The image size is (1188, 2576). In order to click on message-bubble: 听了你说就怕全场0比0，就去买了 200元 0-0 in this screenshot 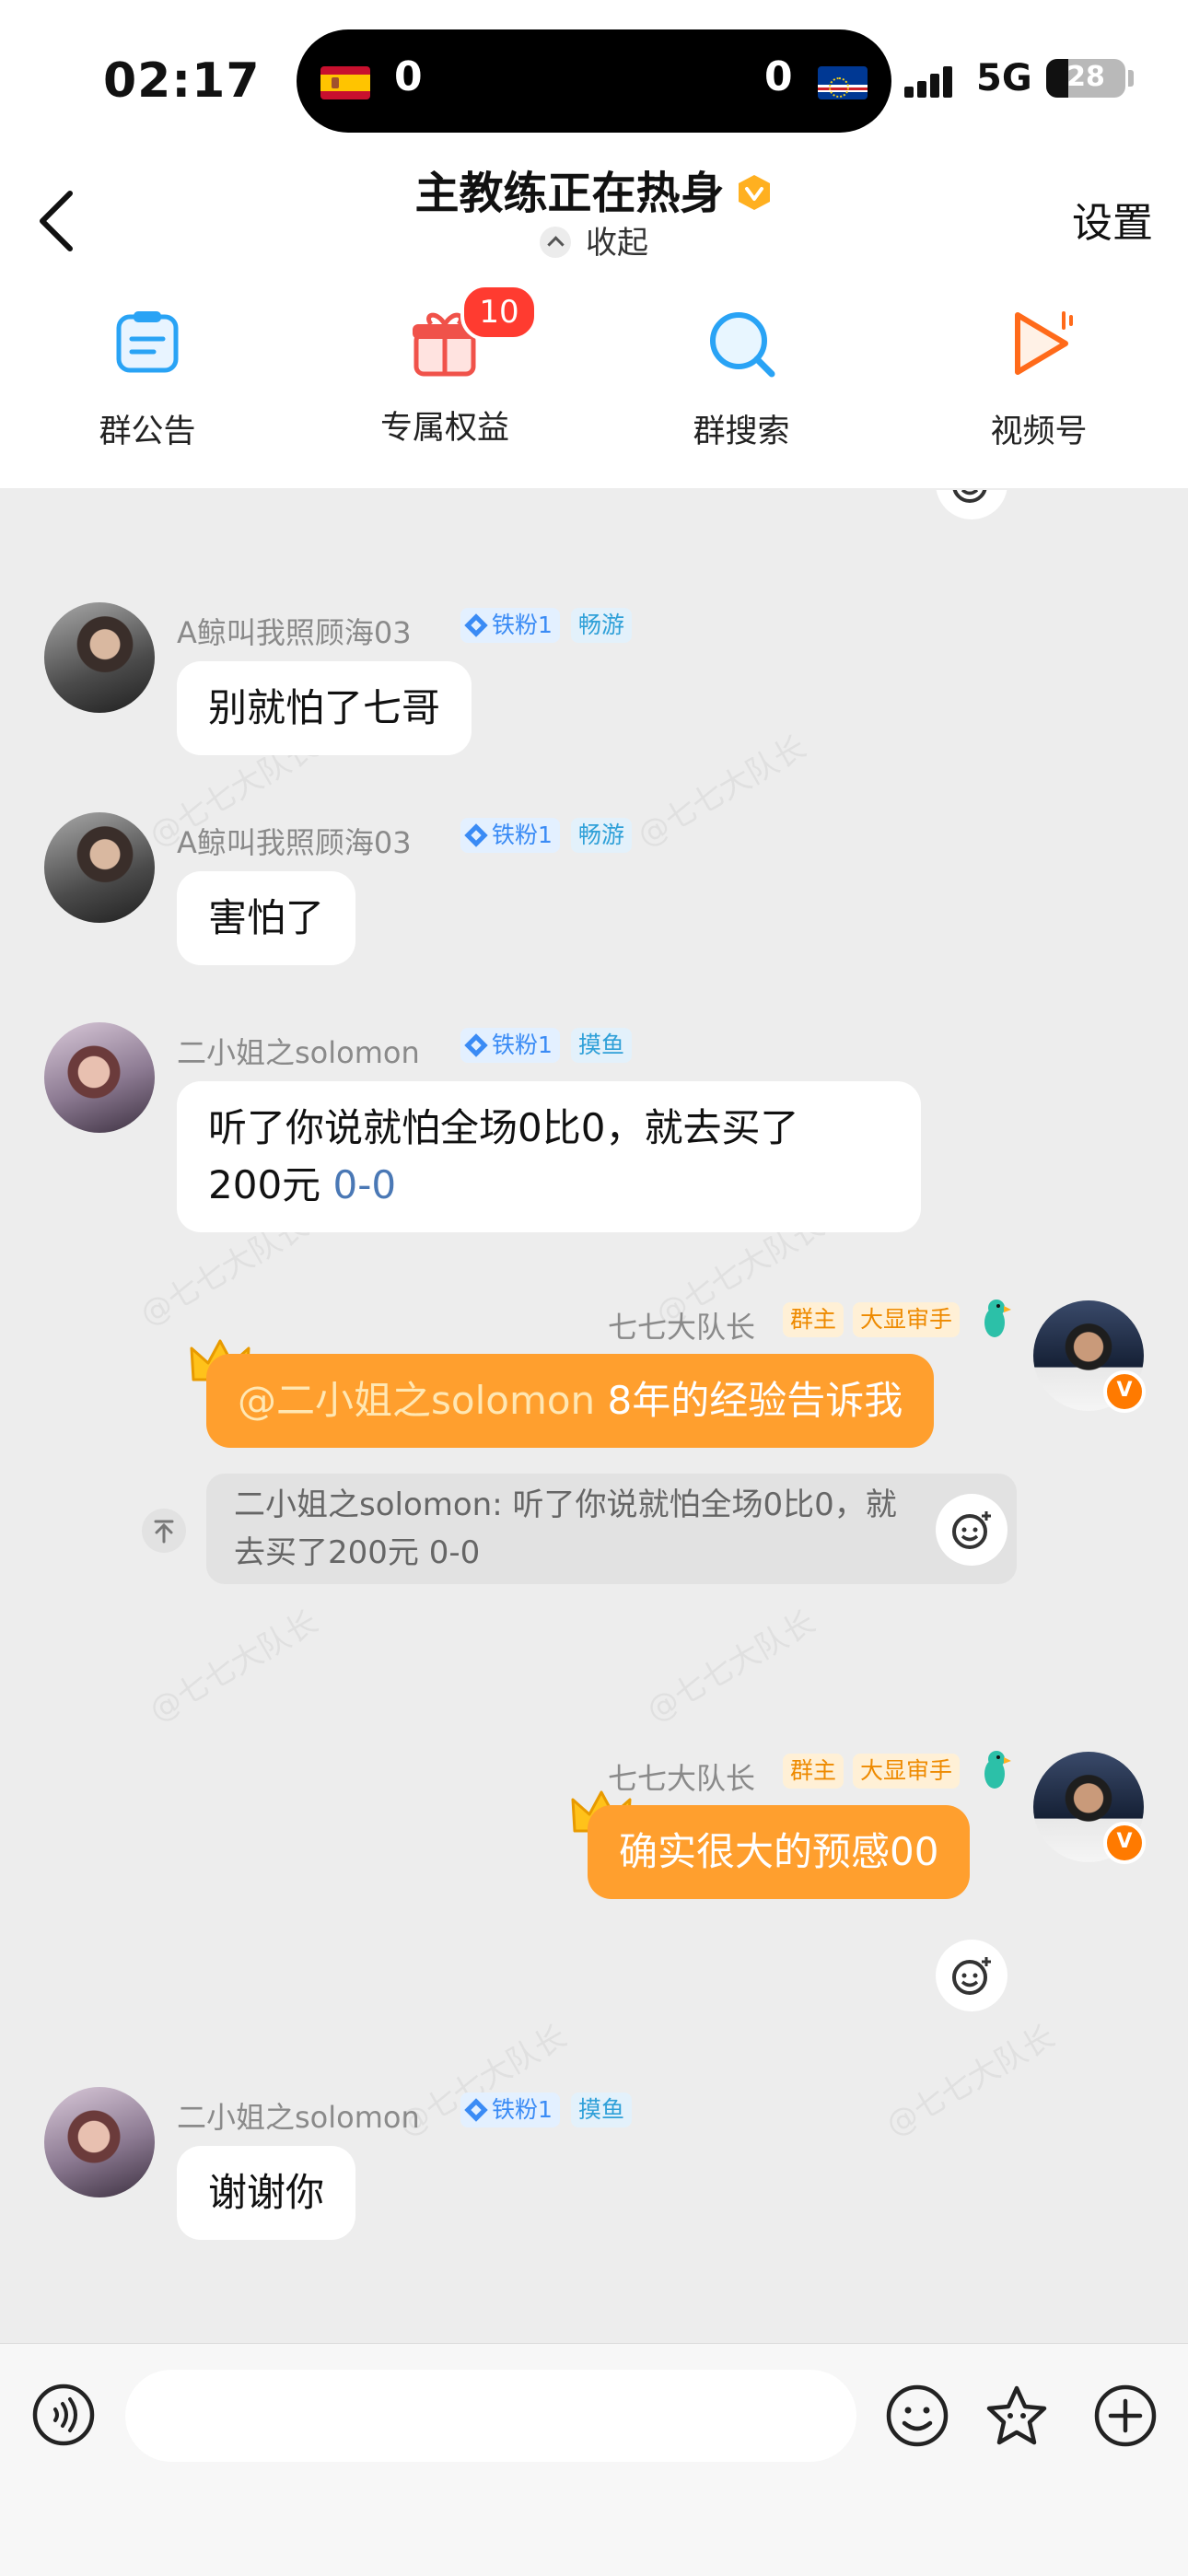, I will do `click(549, 1156)`.